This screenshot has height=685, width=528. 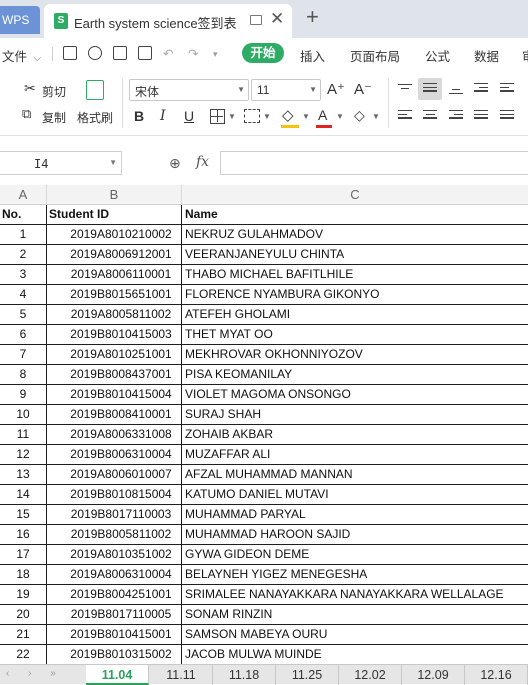 I want to click on border-icon, so click(x=217, y=116).